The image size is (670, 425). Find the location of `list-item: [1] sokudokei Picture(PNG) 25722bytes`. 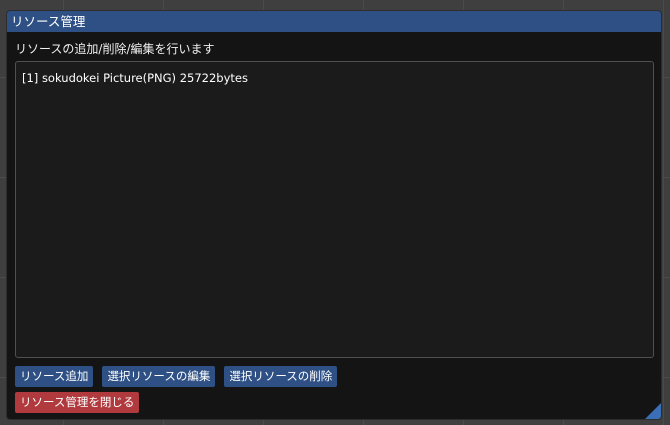

list-item: [1] sokudokei Picture(PNG) 25722bytes is located at coordinates (334, 78).